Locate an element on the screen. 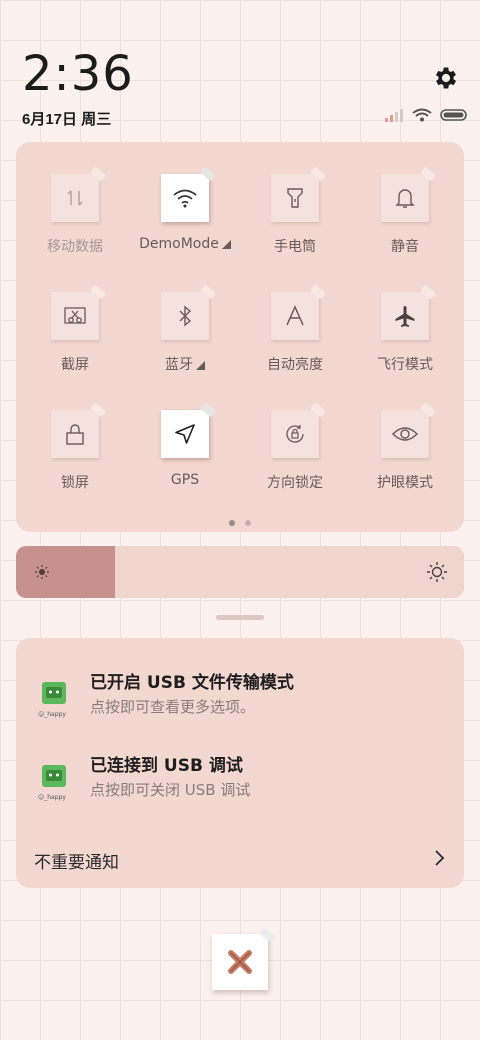 This screenshot has height=1040, width=480. tile-label: 锁屏 is located at coordinates (75, 483).